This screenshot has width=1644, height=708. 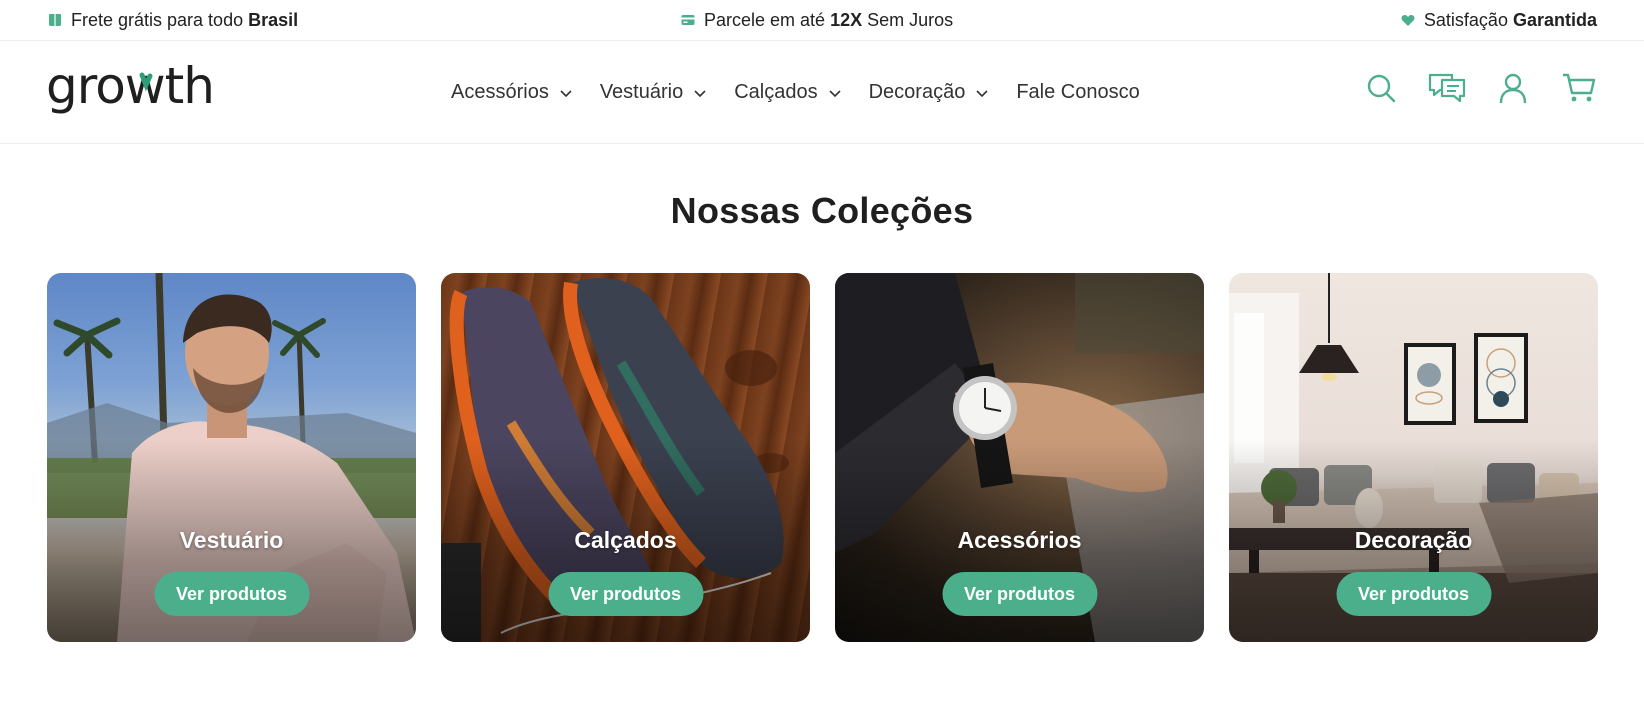 I want to click on collection-card-acessorios: Acessórios Ver produtos, so click(x=1019, y=457).